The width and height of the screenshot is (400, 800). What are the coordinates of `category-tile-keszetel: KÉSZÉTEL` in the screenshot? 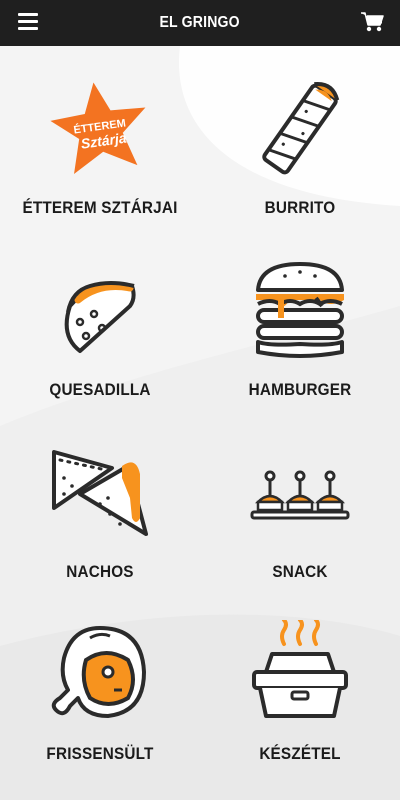 It's located at (300, 683).